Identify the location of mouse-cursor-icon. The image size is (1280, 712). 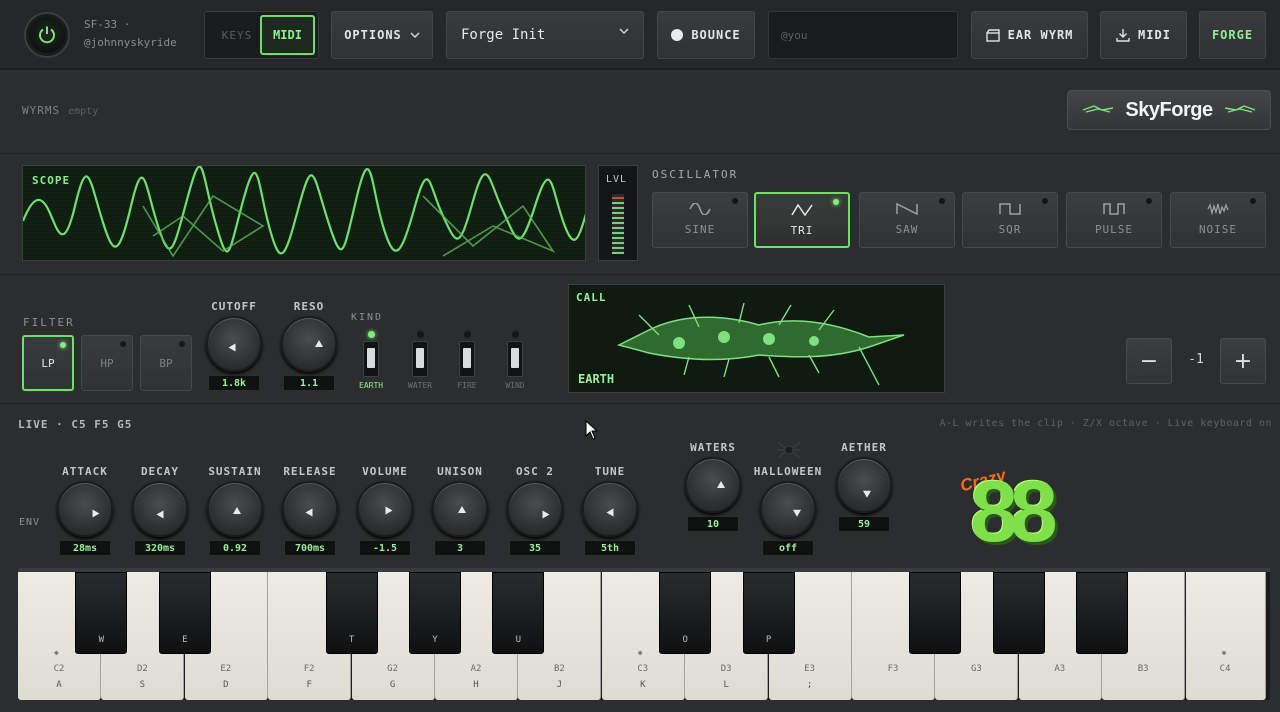
(592, 430).